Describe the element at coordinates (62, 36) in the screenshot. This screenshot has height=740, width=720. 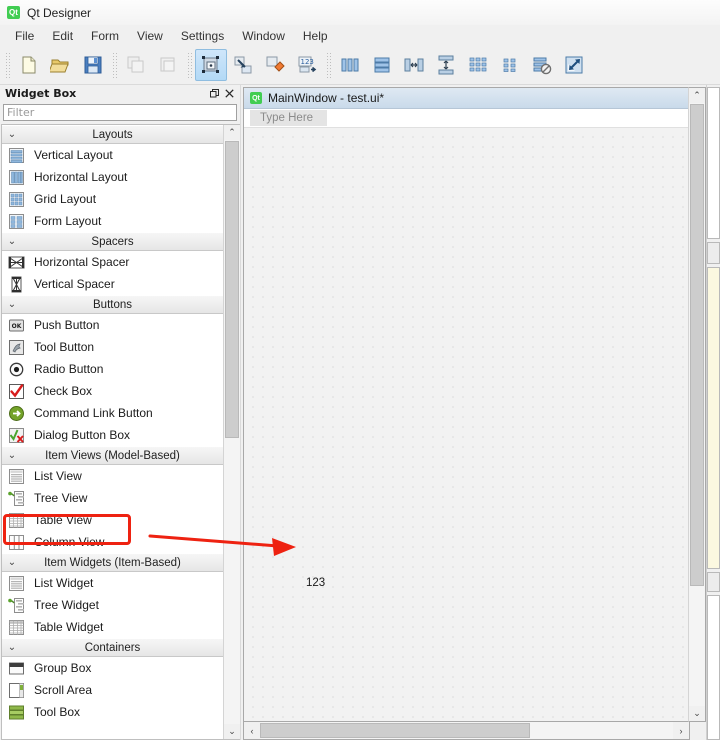
I see `menu-edit: Edit` at that location.